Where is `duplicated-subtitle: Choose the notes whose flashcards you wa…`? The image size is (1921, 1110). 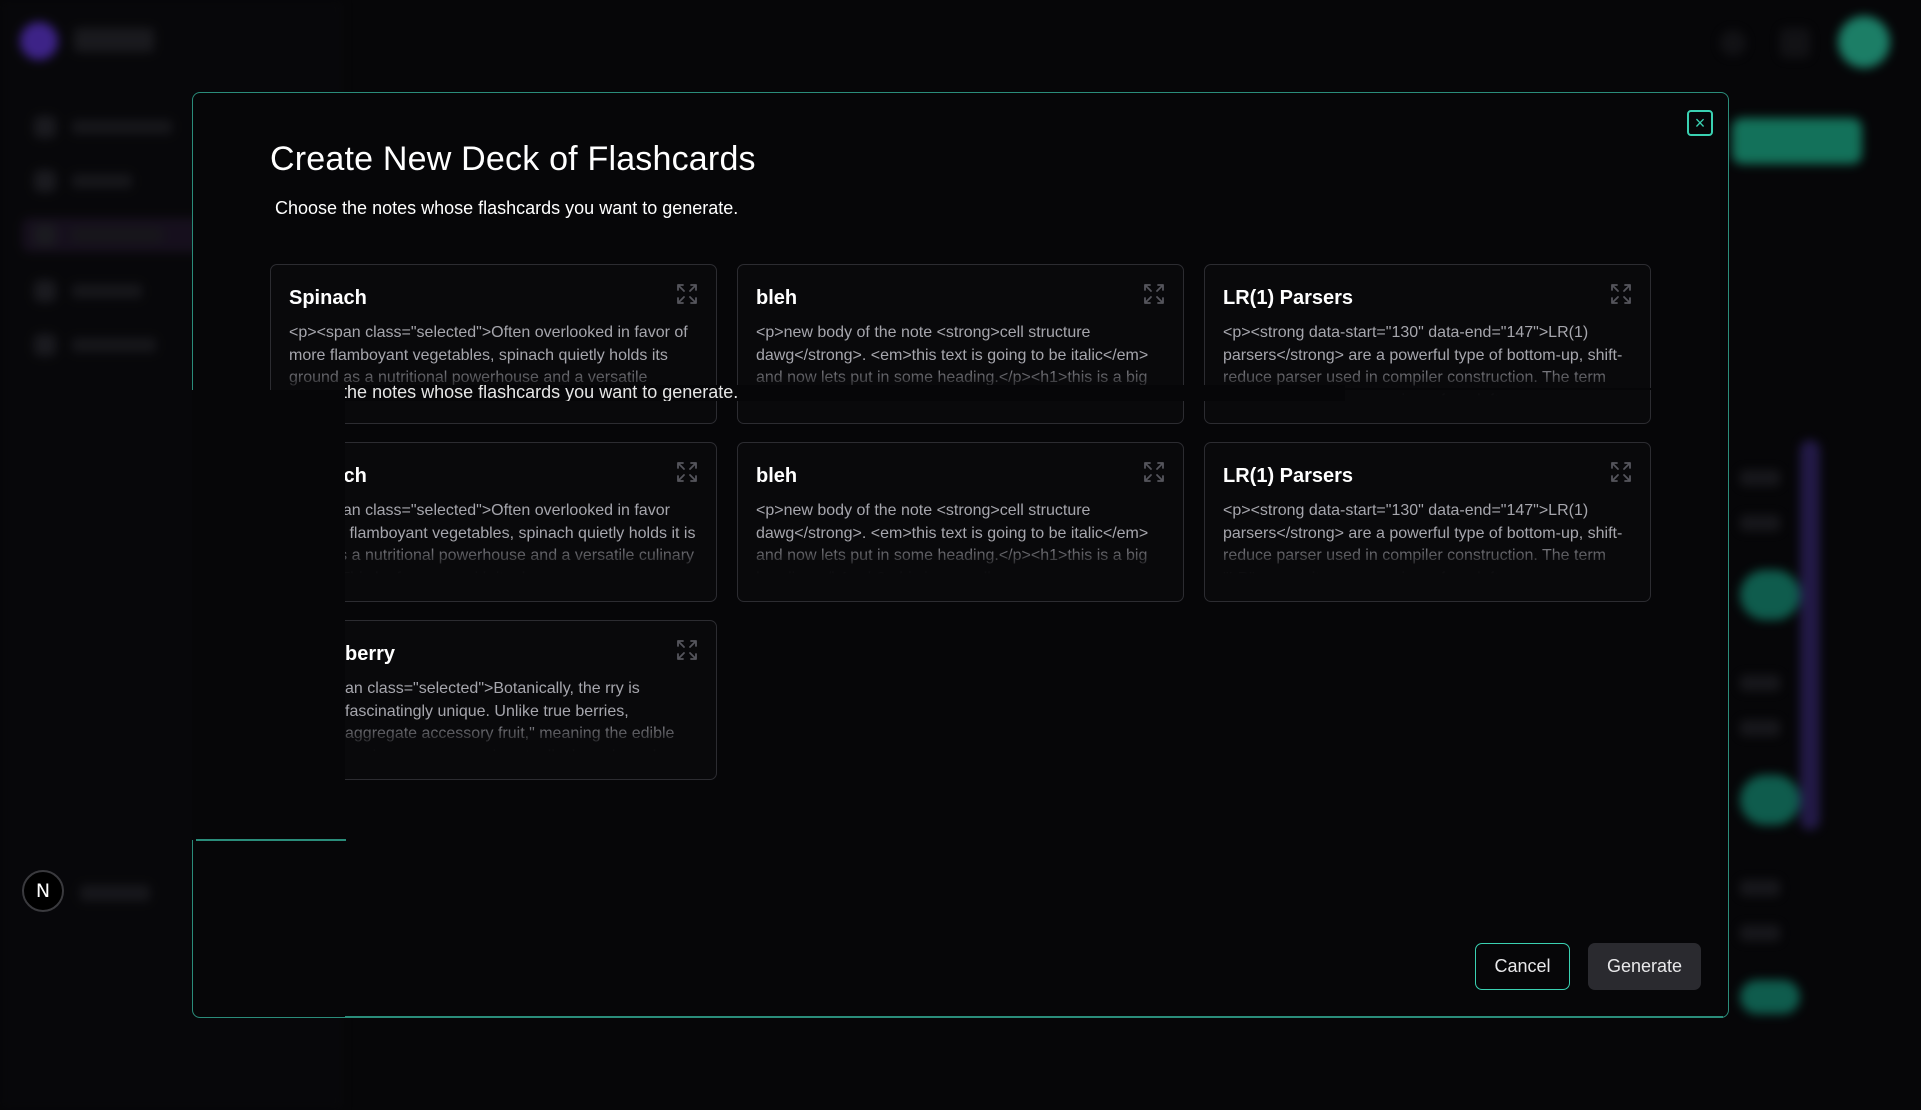 duplicated-subtitle: Choose the notes whose flashcards you wa… is located at coordinates (542, 393).